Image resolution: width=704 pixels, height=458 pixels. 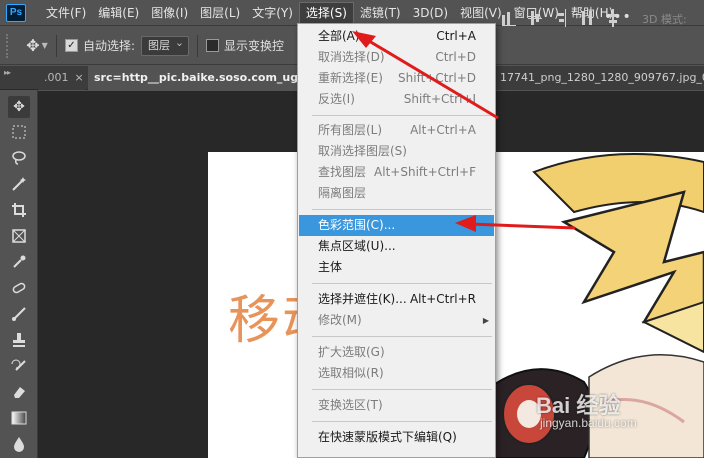 What do you see at coordinates (380, 13) in the screenshot?
I see `menu-filter: 滤镜(T)` at bounding box center [380, 13].